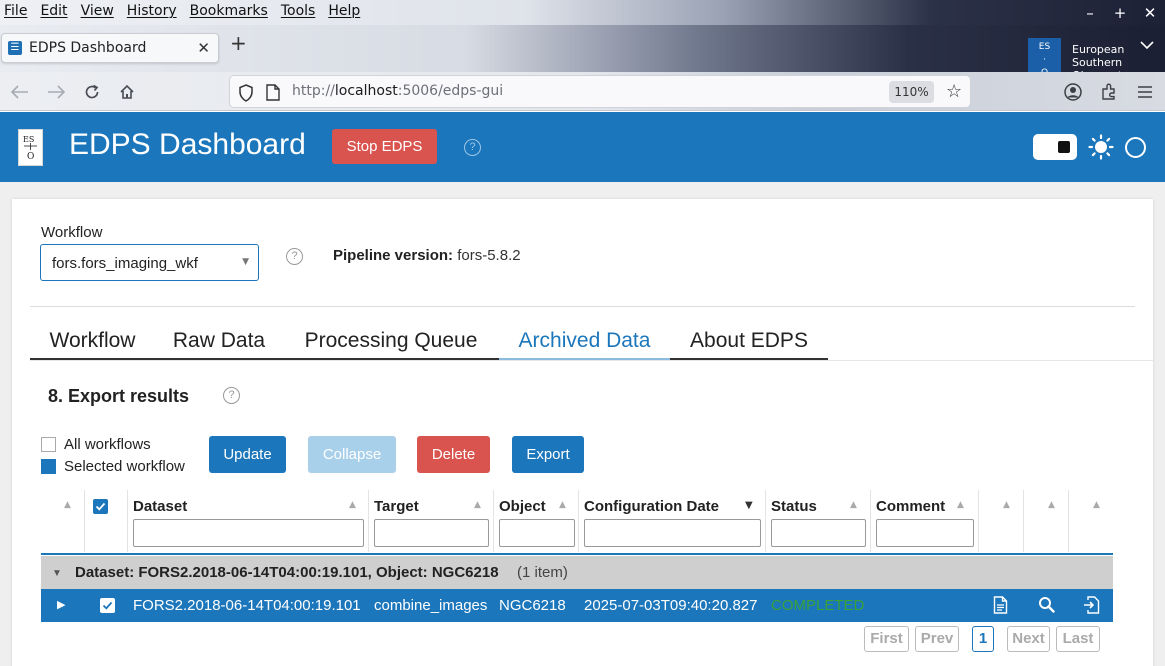  Describe the element at coordinates (1001, 521) in the screenshot. I see `column-action-1: ▲` at that location.